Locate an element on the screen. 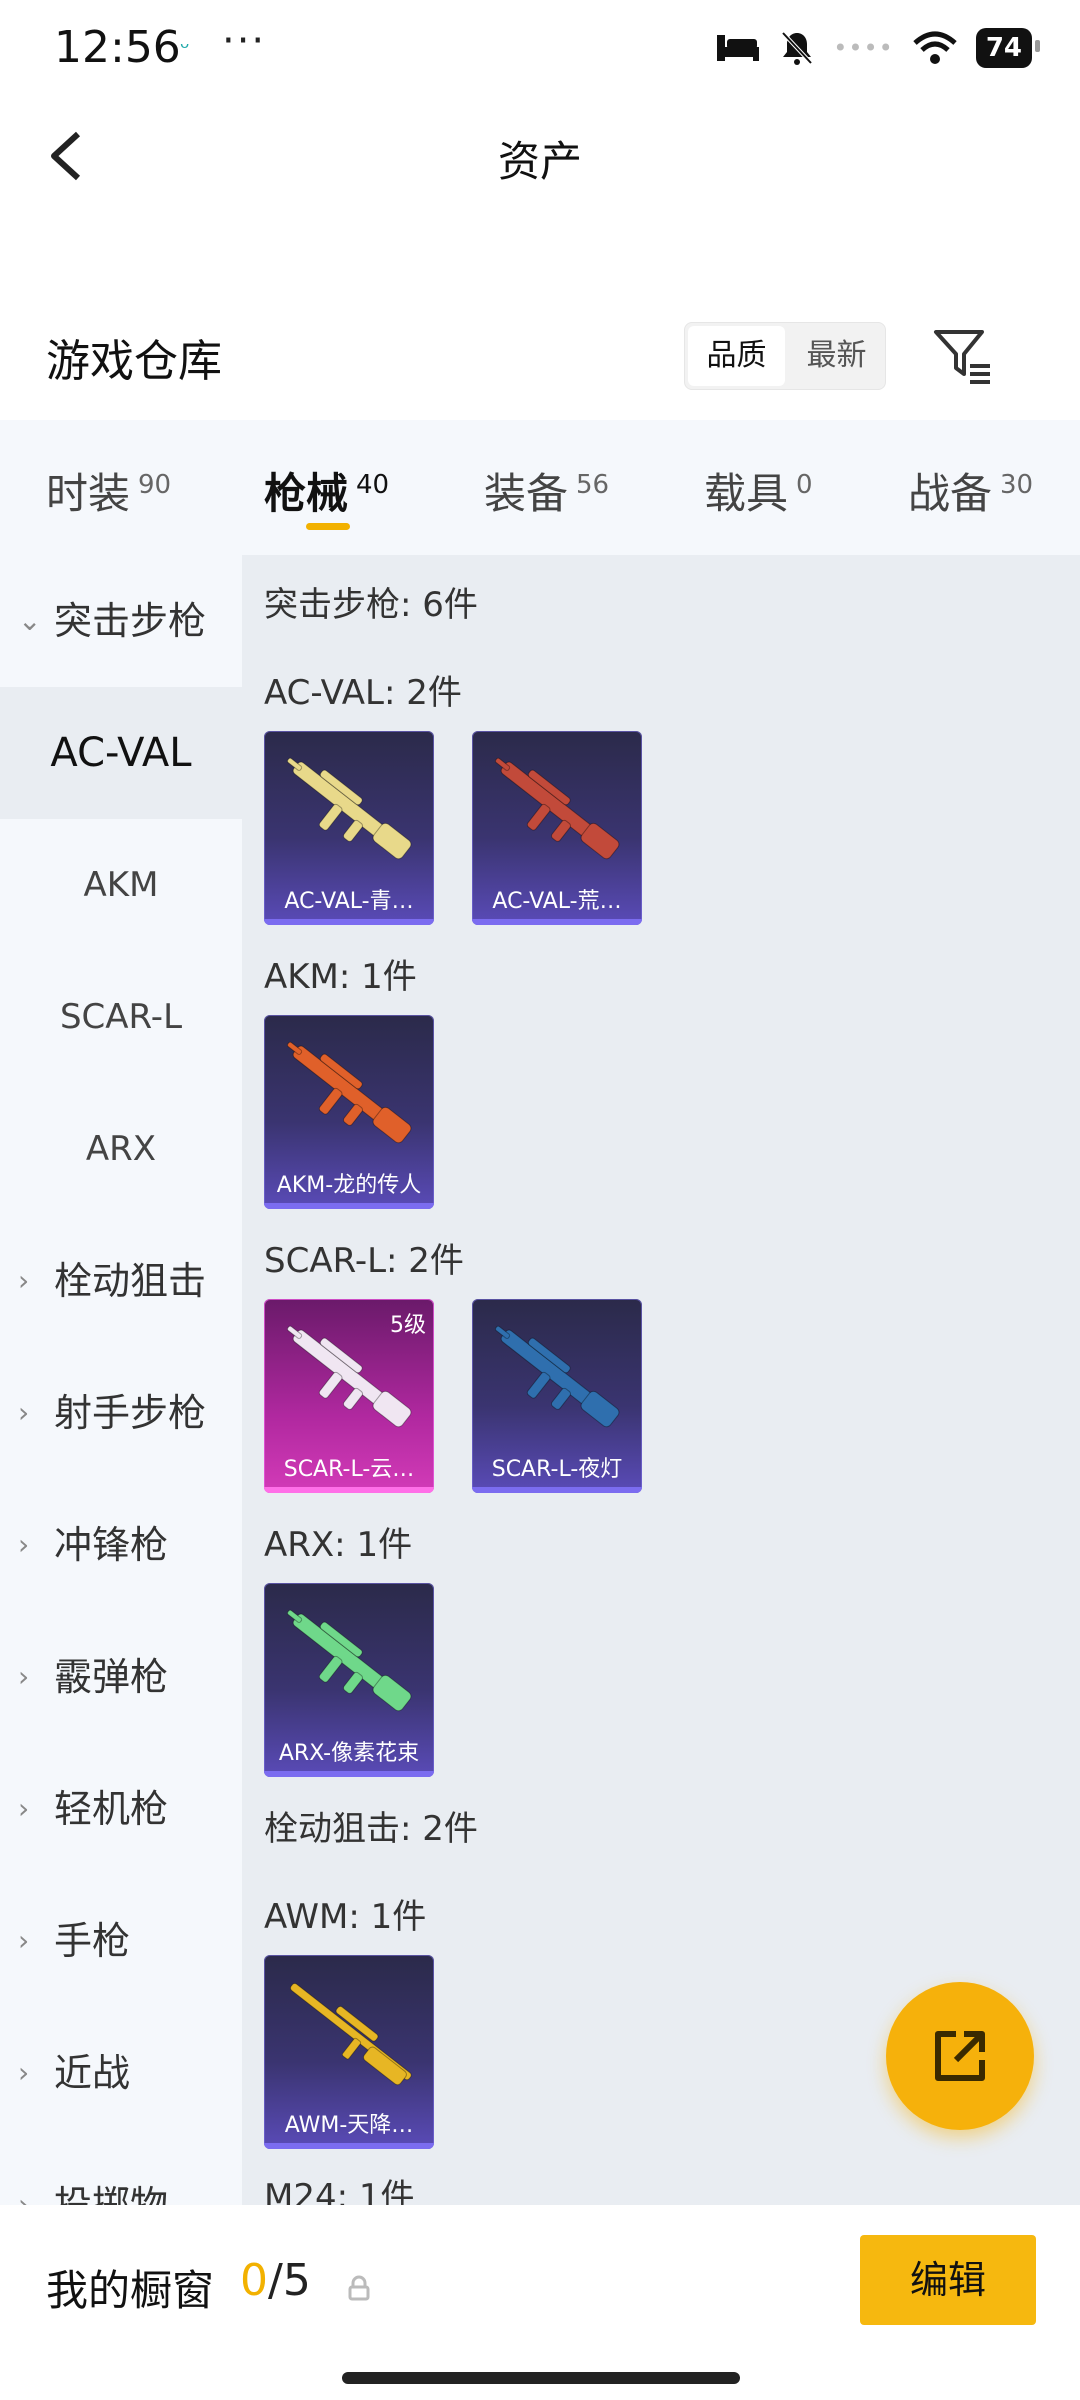 The image size is (1080, 2400). chevron-down-icon: ⌄ is located at coordinates (30, 620).